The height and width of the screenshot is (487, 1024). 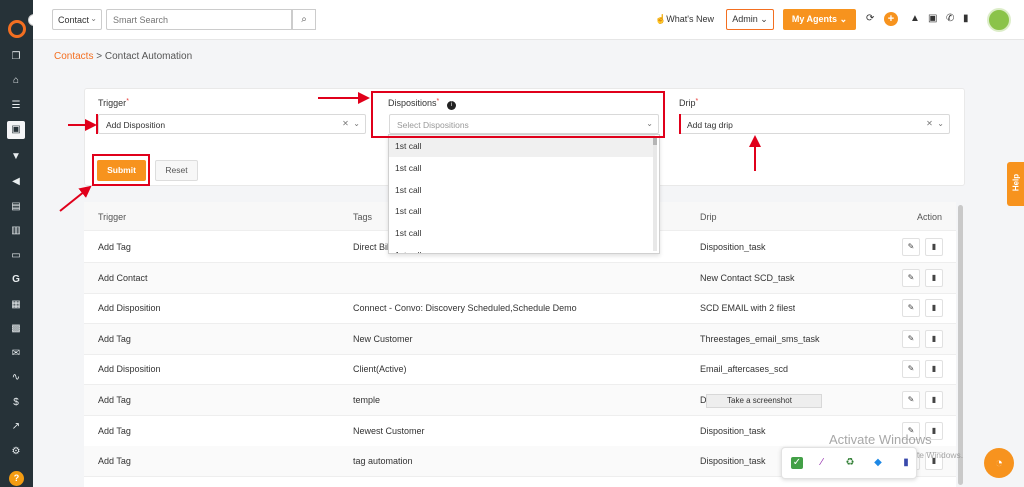 What do you see at coordinates (747, 277) in the screenshot?
I see `cell-drip: New Contact SCD_task` at bounding box center [747, 277].